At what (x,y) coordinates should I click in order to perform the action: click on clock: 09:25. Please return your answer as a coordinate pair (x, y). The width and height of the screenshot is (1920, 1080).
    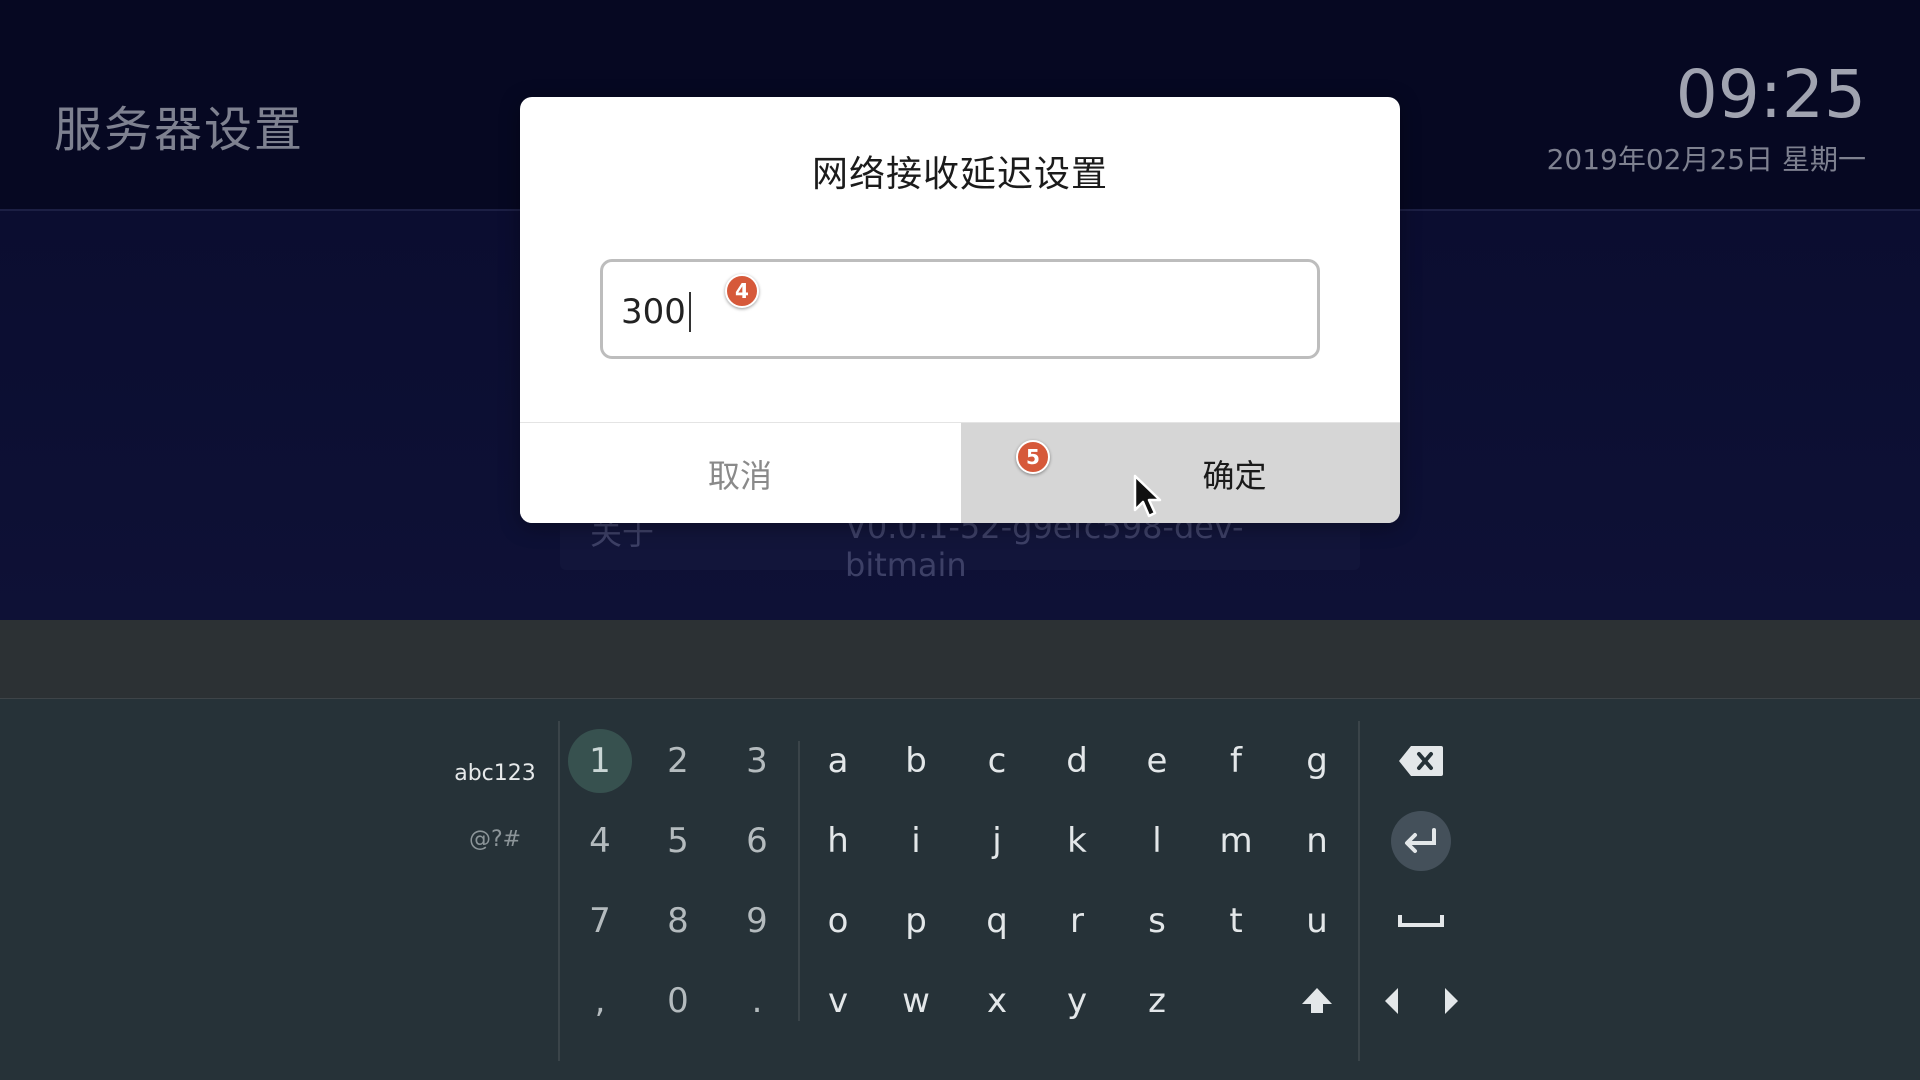
    Looking at the image, I should click on (1770, 94).